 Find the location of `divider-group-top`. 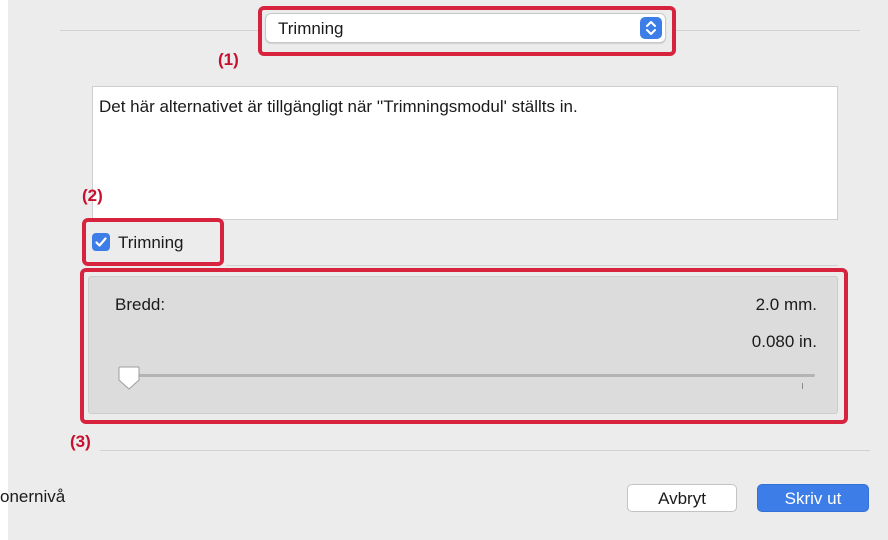

divider-group-top is located at coordinates (532, 265).